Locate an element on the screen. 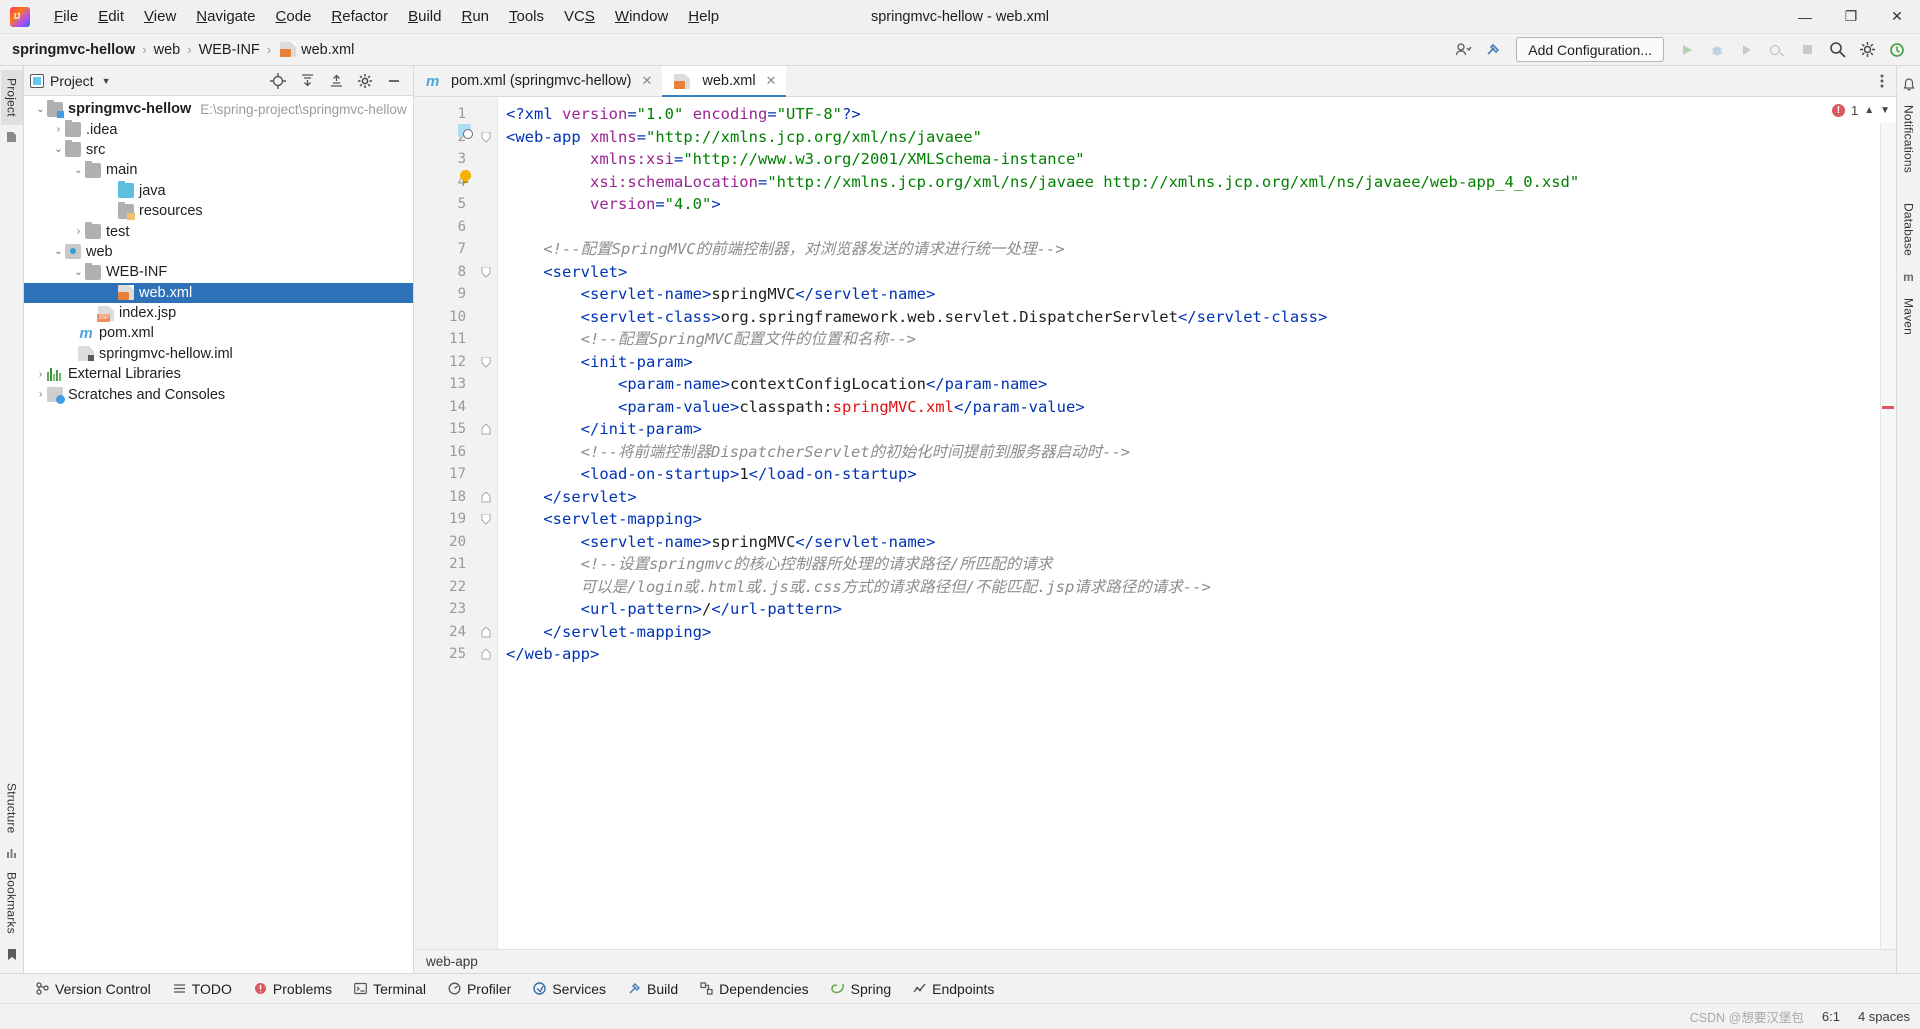 This screenshot has height=1029, width=1920. code-line: </init-param> is located at coordinates (604, 429).